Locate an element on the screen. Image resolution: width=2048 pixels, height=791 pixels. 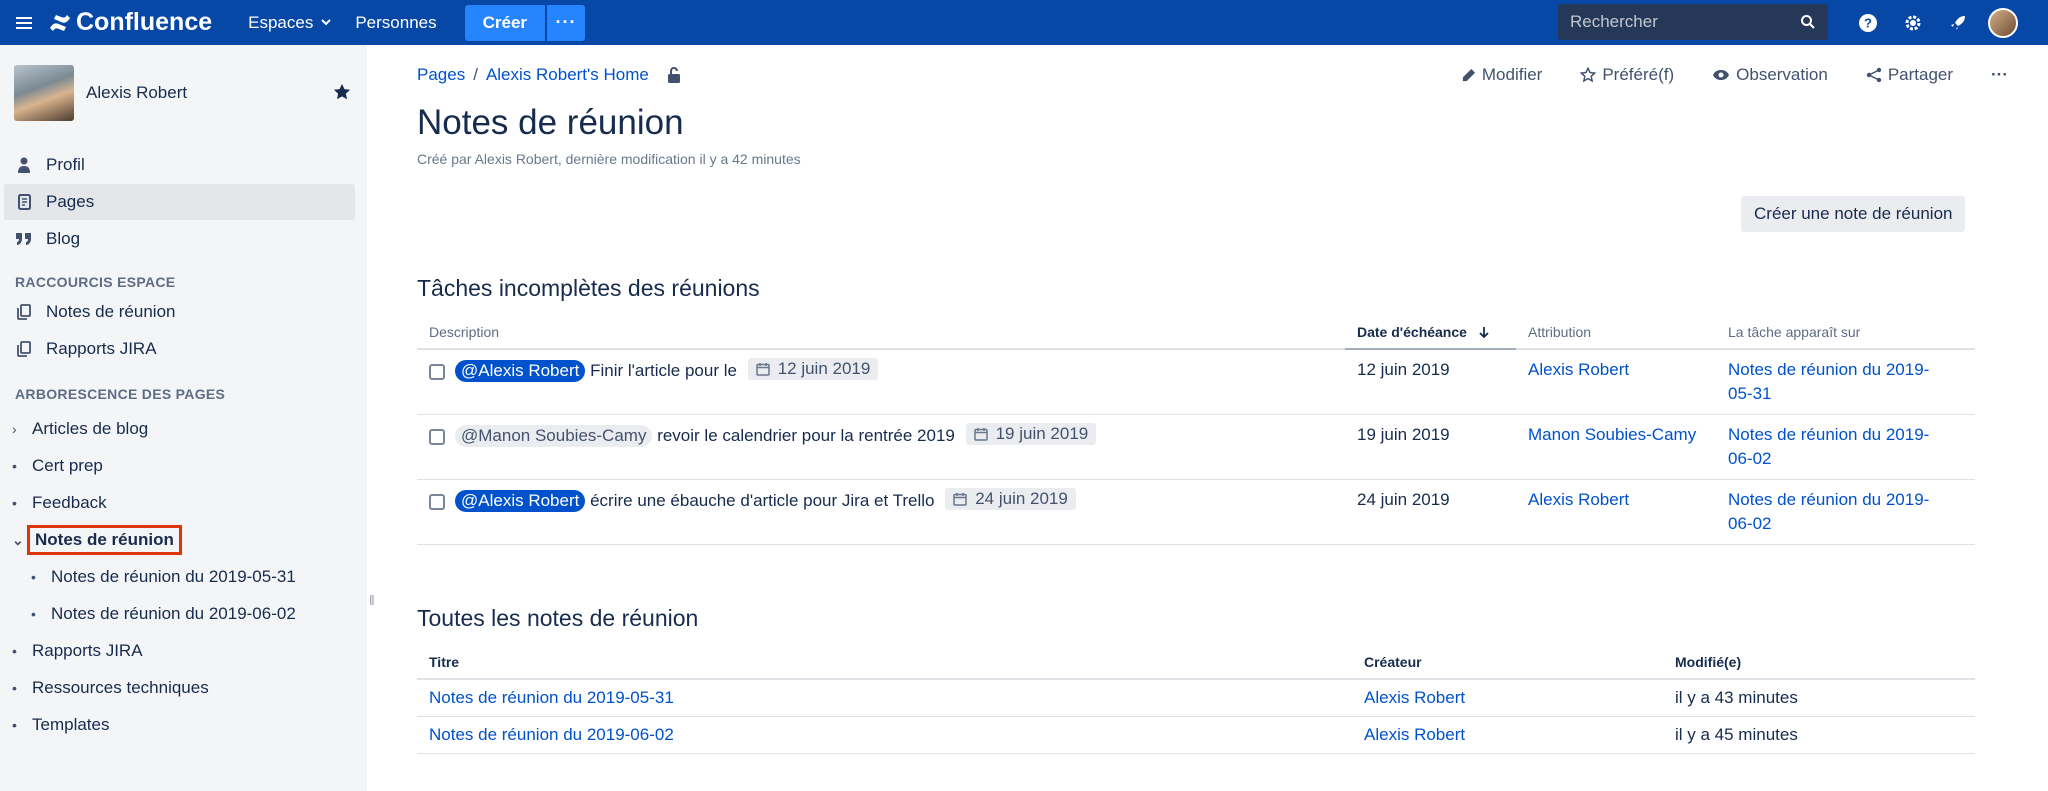
note-title-link: Notes de réunion du 2019-05-31 is located at coordinates (551, 697).